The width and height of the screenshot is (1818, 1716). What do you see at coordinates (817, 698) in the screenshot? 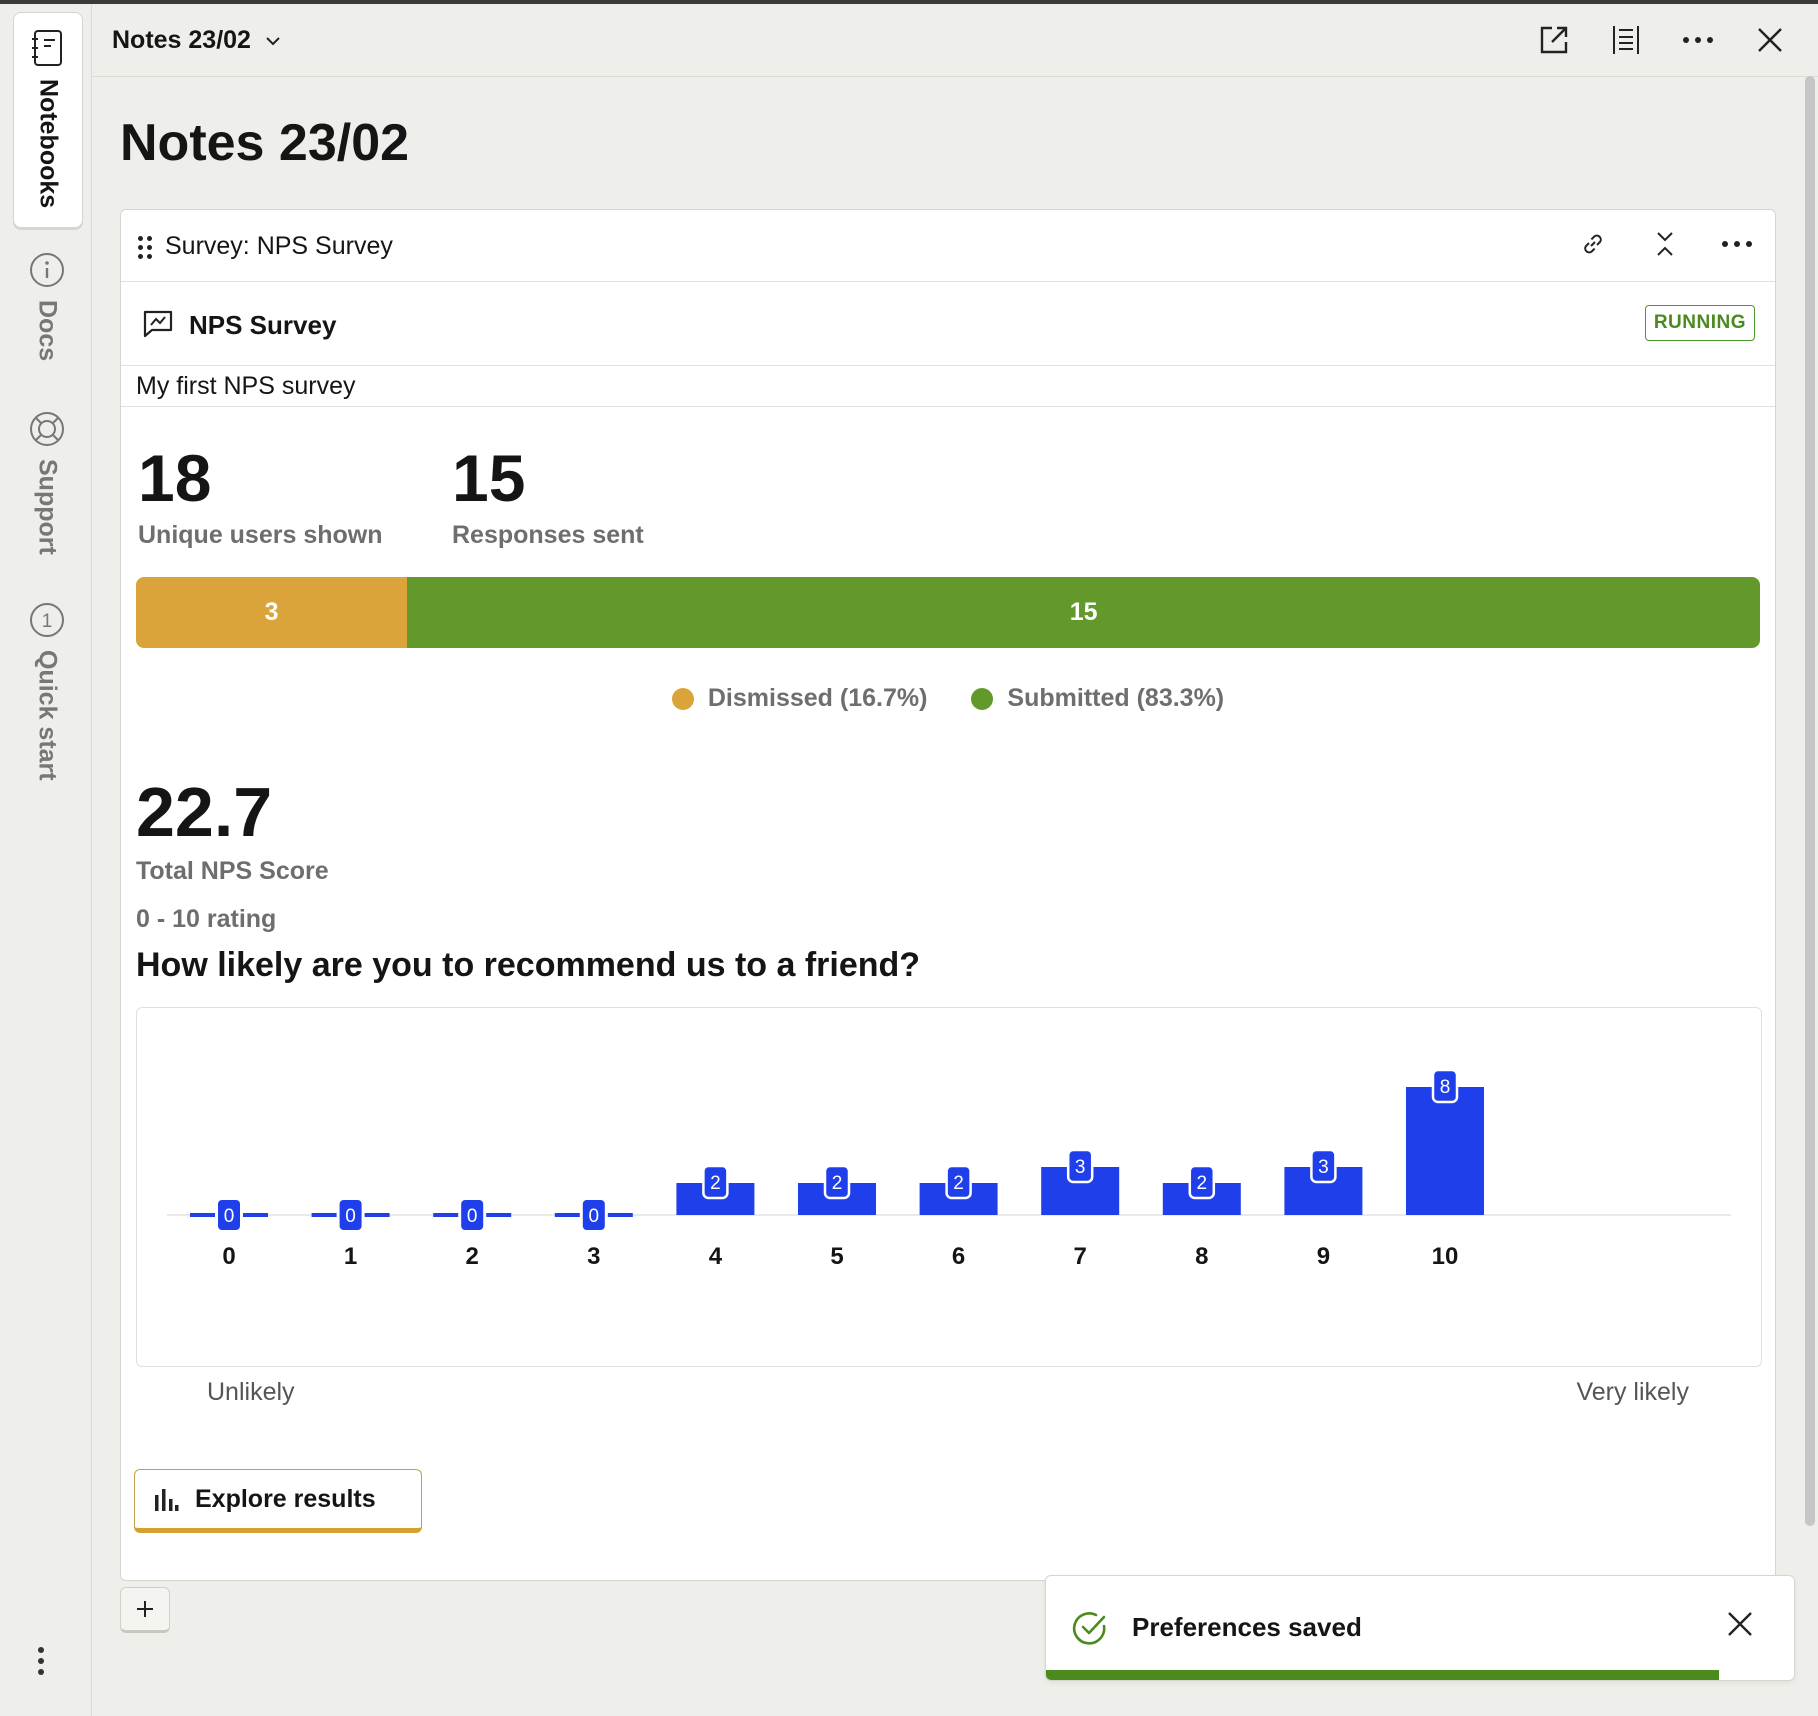
I see `legend-label-dismissed: Dismissed (16.7%)` at bounding box center [817, 698].